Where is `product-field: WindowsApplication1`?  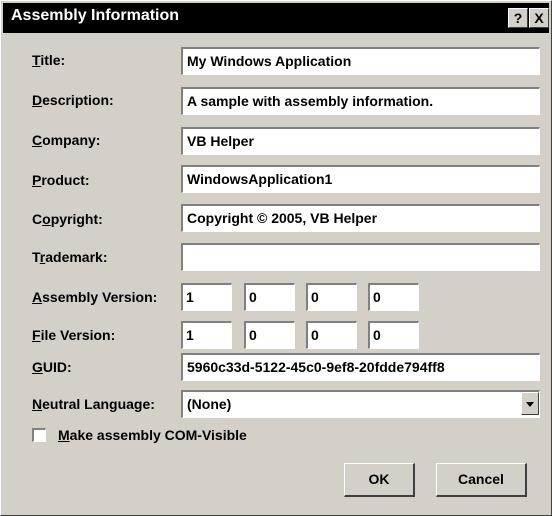 product-field: WindowsApplication1 is located at coordinates (360, 179).